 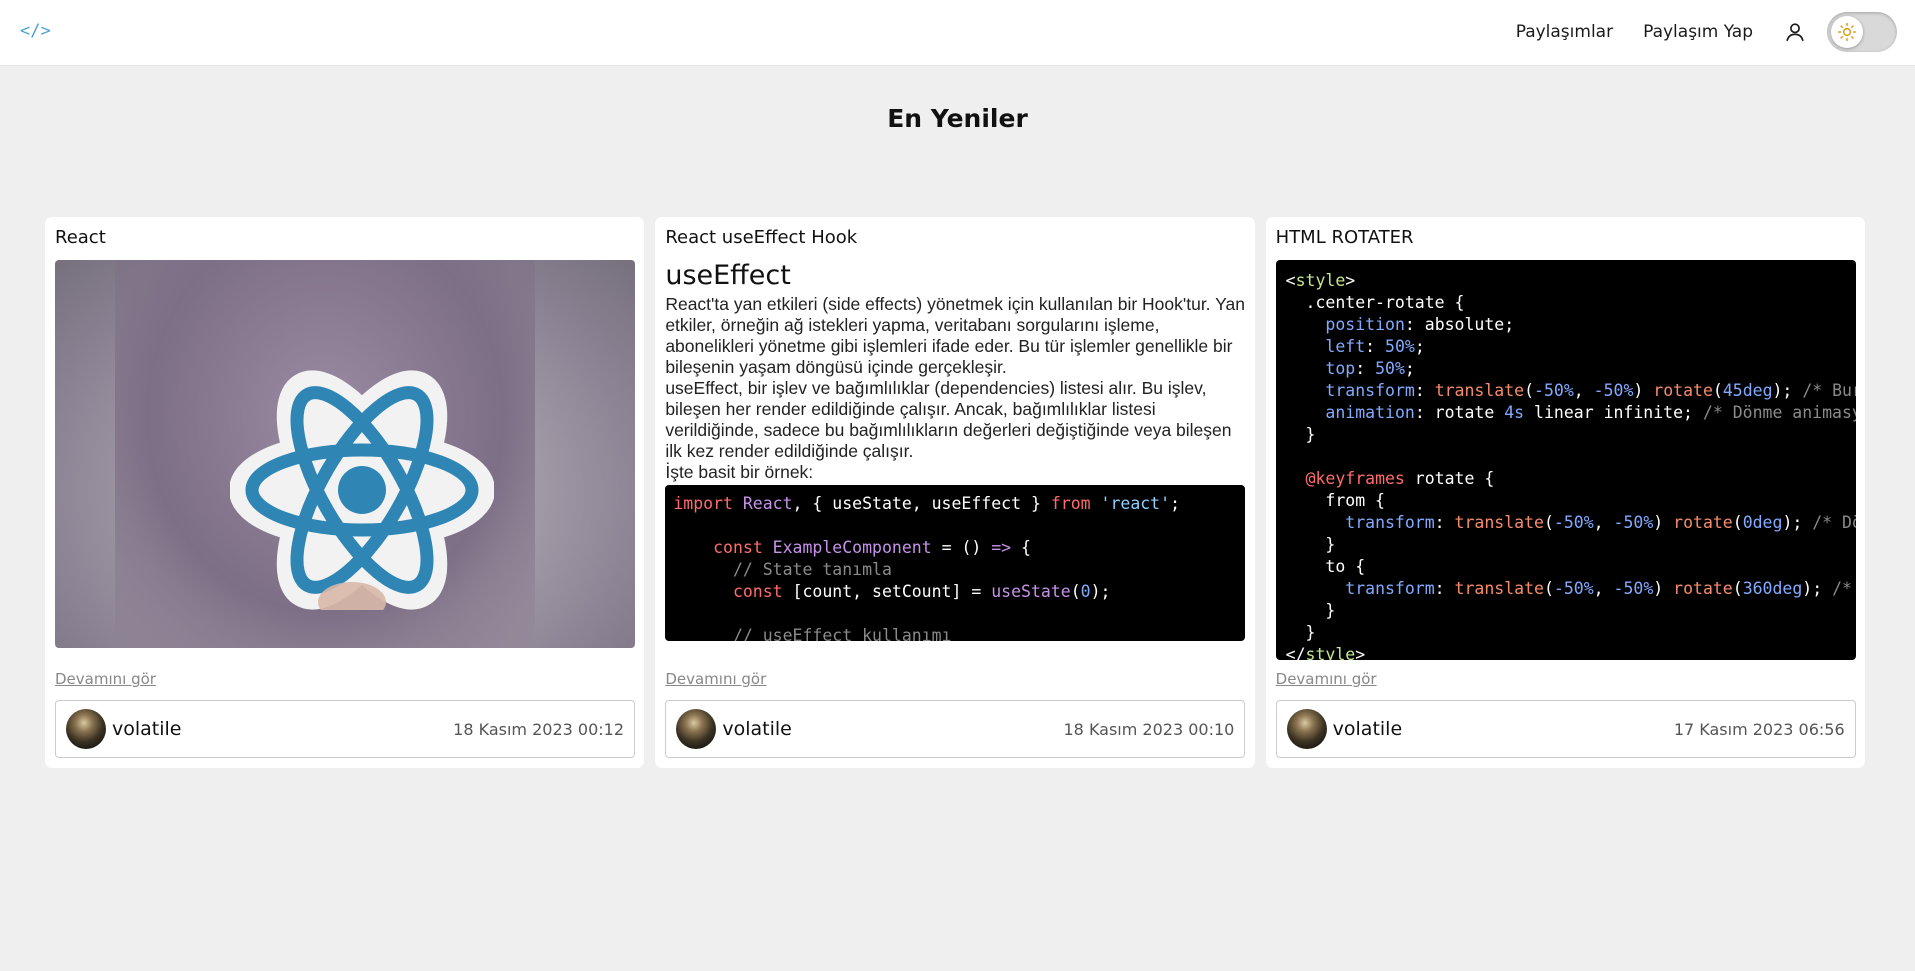 What do you see at coordinates (739, 472) in the screenshot?
I see `excerpt-paragraph: İşte basit bir örnek:` at bounding box center [739, 472].